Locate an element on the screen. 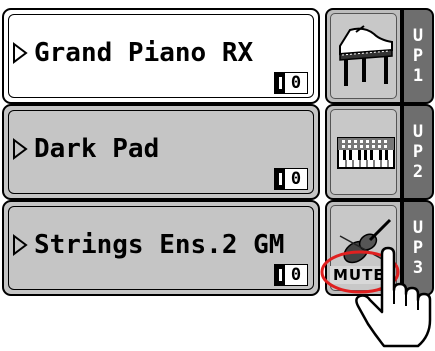 The image size is (435, 351). sound-name-row: Grand Piano RX is located at coordinates (132, 53).